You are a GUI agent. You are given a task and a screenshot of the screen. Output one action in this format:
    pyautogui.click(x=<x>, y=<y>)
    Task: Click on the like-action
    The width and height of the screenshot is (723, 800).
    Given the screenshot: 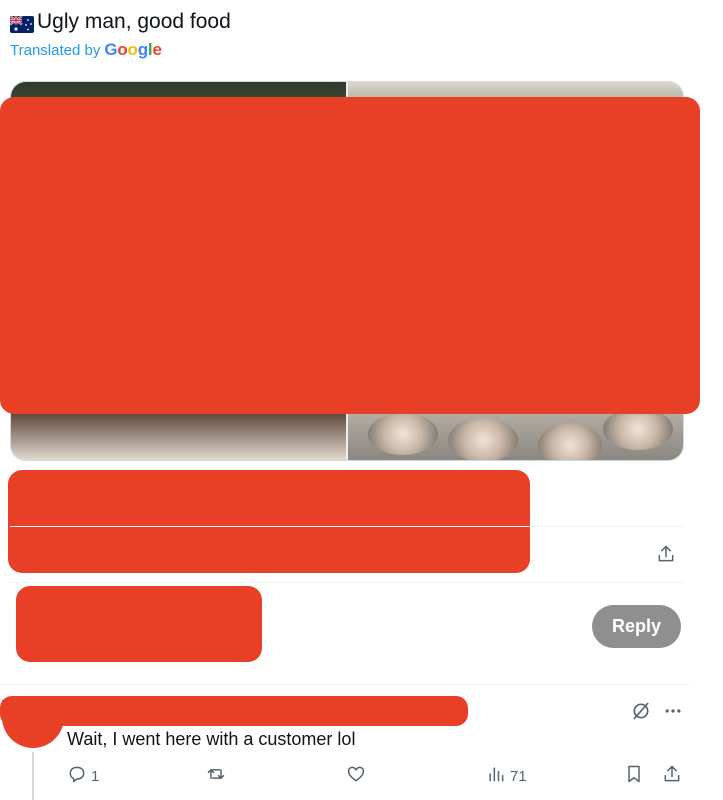 What is the action you would take?
    pyautogui.click(x=356, y=776)
    